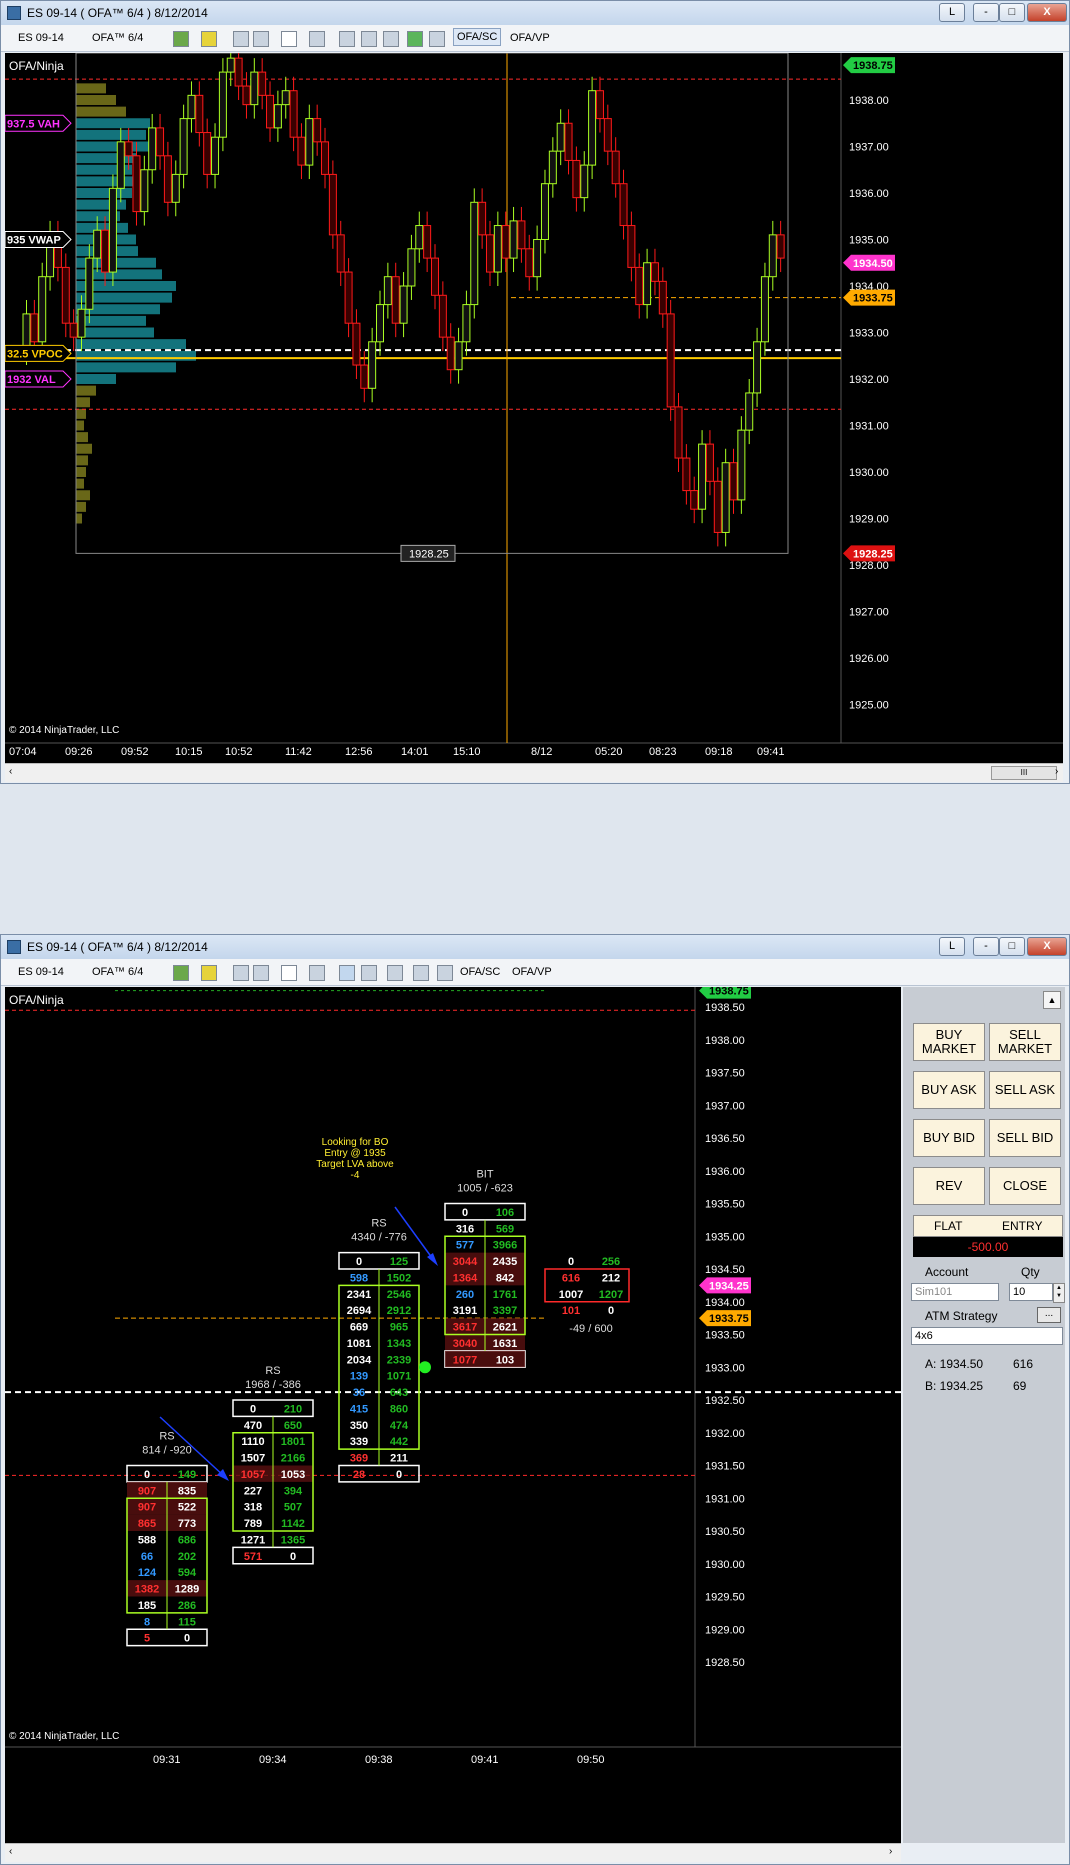 The width and height of the screenshot is (1070, 1865). Describe the element at coordinates (1025, 1138) in the screenshot. I see `sell-bid-button: SELL BID` at that location.